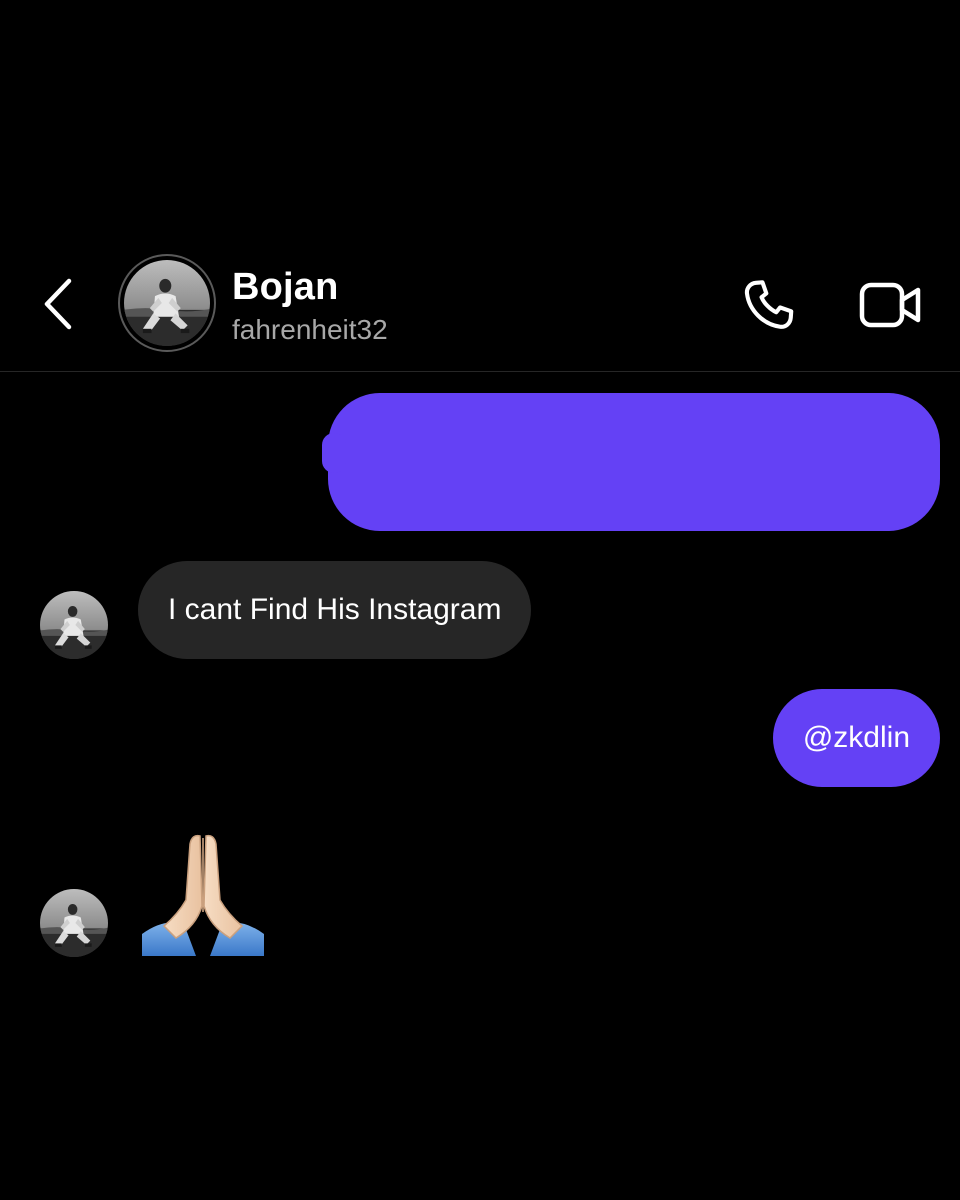  I want to click on avatar-image, so click(167, 303).